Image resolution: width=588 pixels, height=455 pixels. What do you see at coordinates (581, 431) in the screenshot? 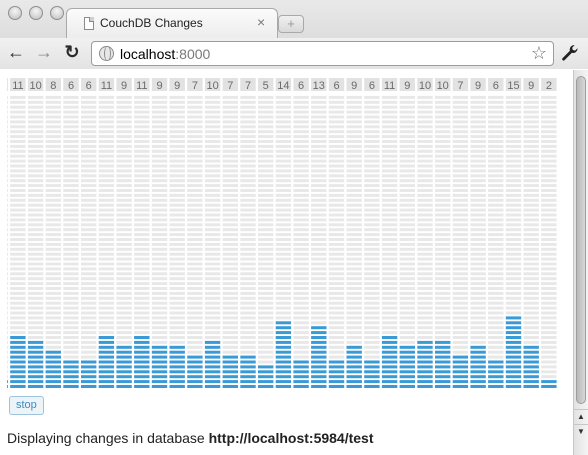
I see `scroll-down-arrow-icon: ▼` at bounding box center [581, 431].